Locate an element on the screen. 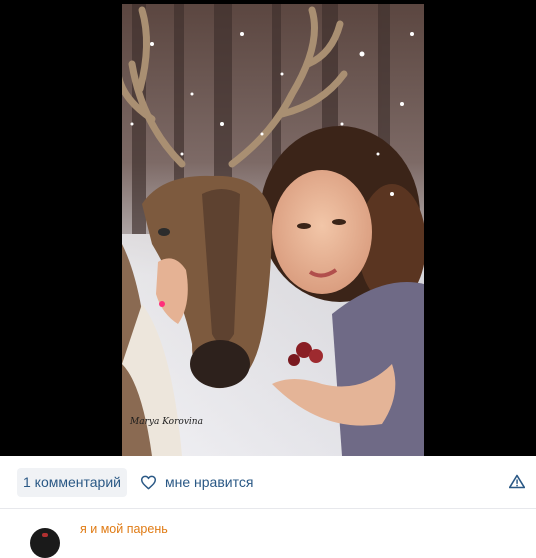  like-button: мне нравится is located at coordinates (196, 482).